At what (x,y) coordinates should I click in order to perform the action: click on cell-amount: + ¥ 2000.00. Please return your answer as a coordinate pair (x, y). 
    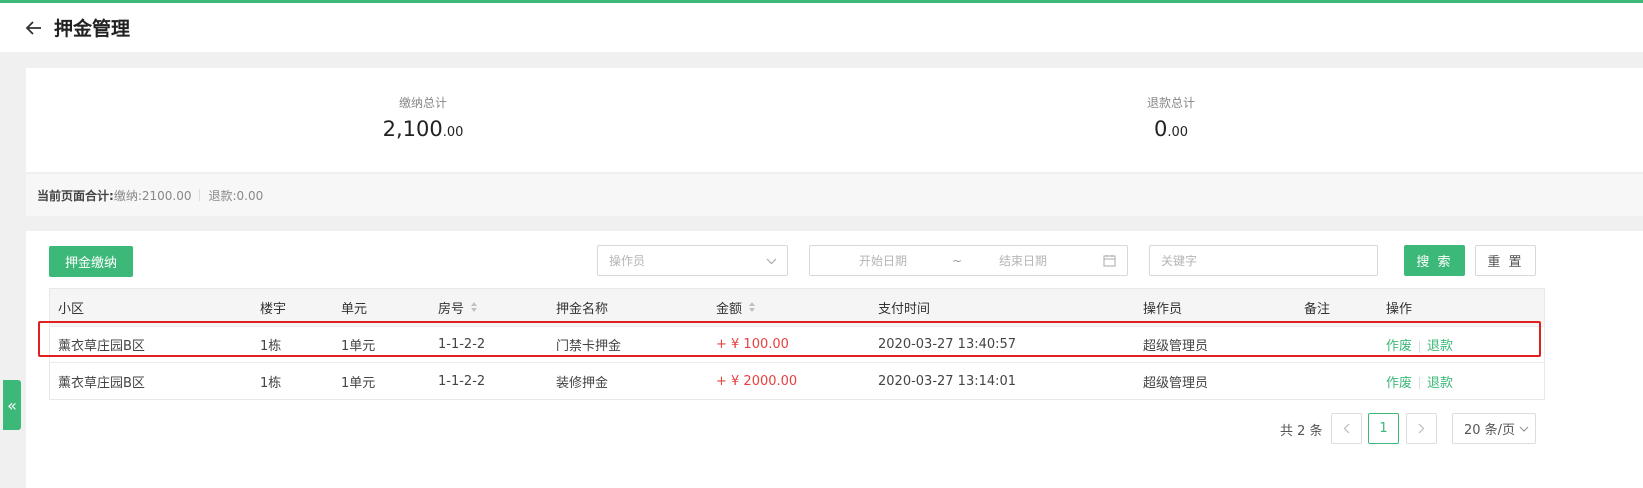
    Looking at the image, I should click on (757, 381).